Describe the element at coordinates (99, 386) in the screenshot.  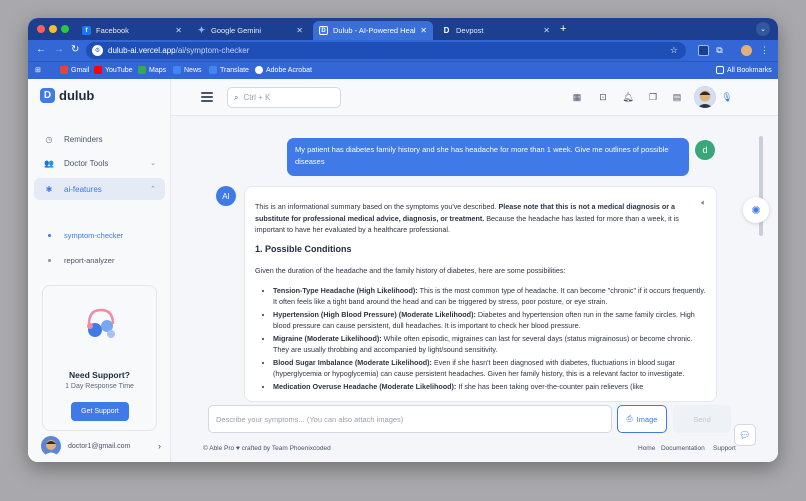
I see `support-subtitle: 1 Day Response Time` at that location.